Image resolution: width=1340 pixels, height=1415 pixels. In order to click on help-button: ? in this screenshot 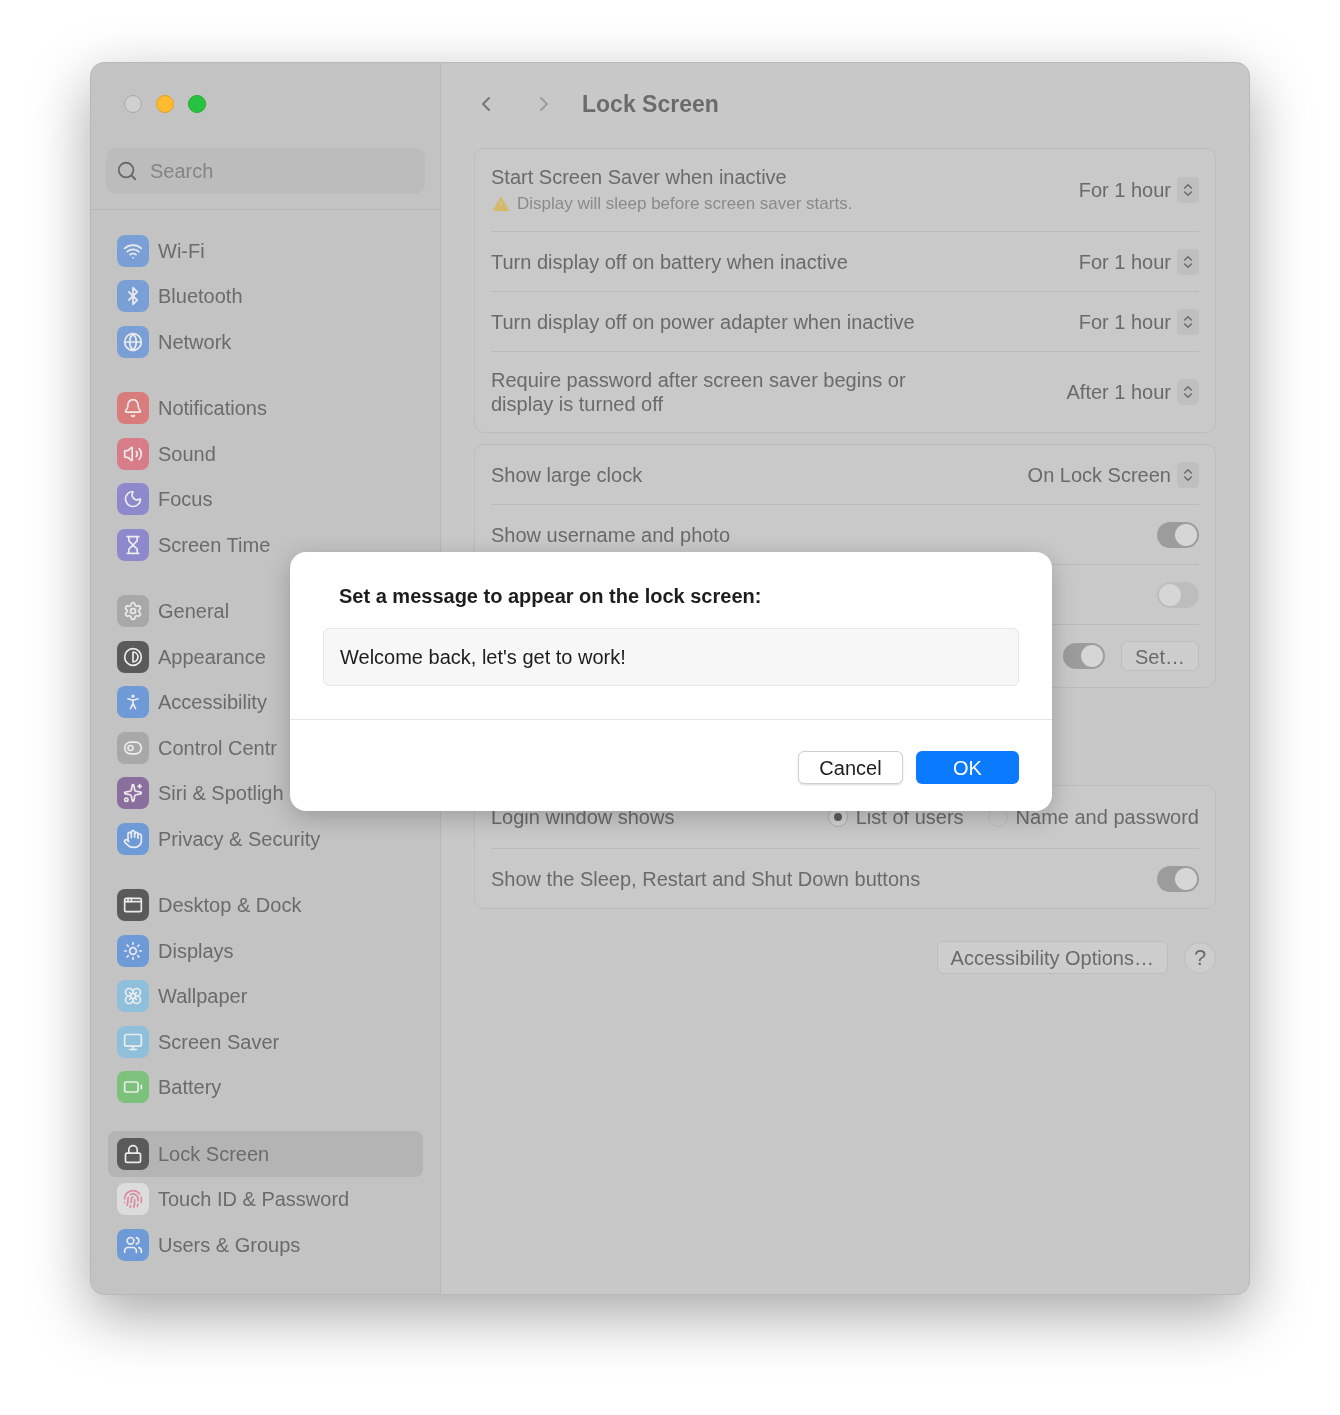, I will do `click(1200, 957)`.